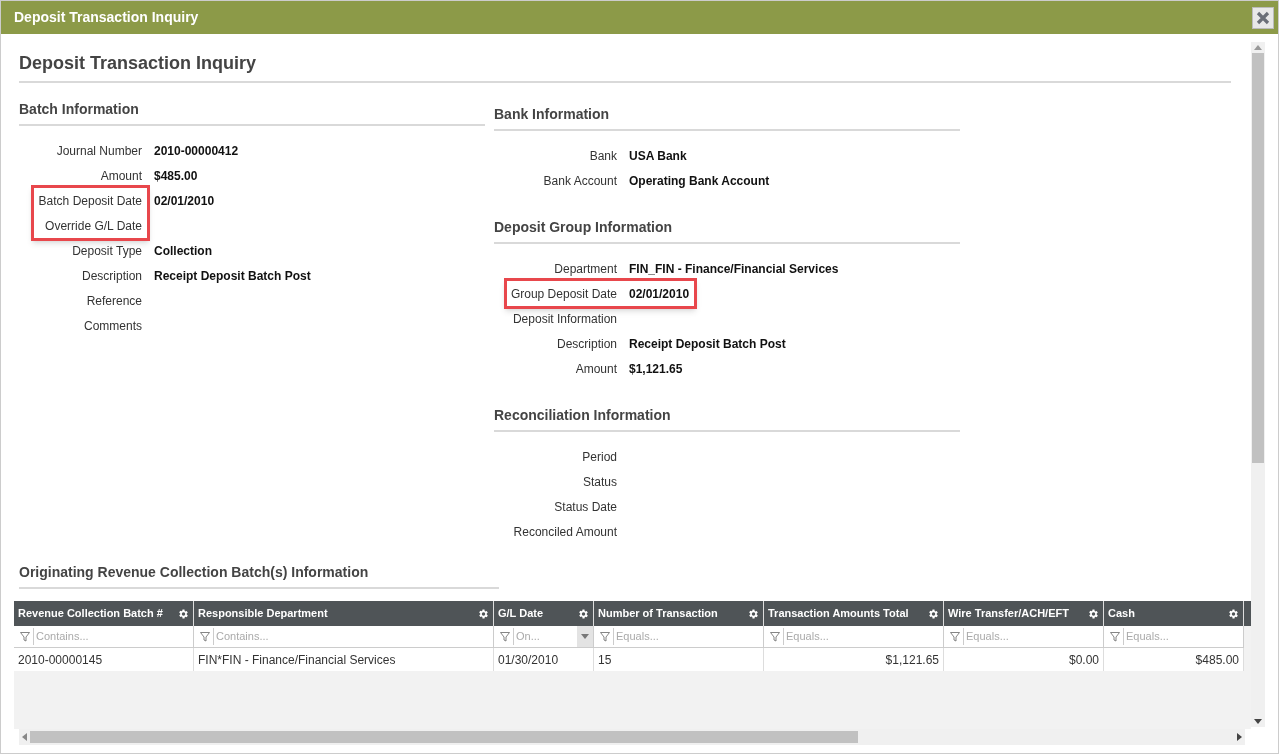  I want to click on field-label: Bank, so click(602, 156).